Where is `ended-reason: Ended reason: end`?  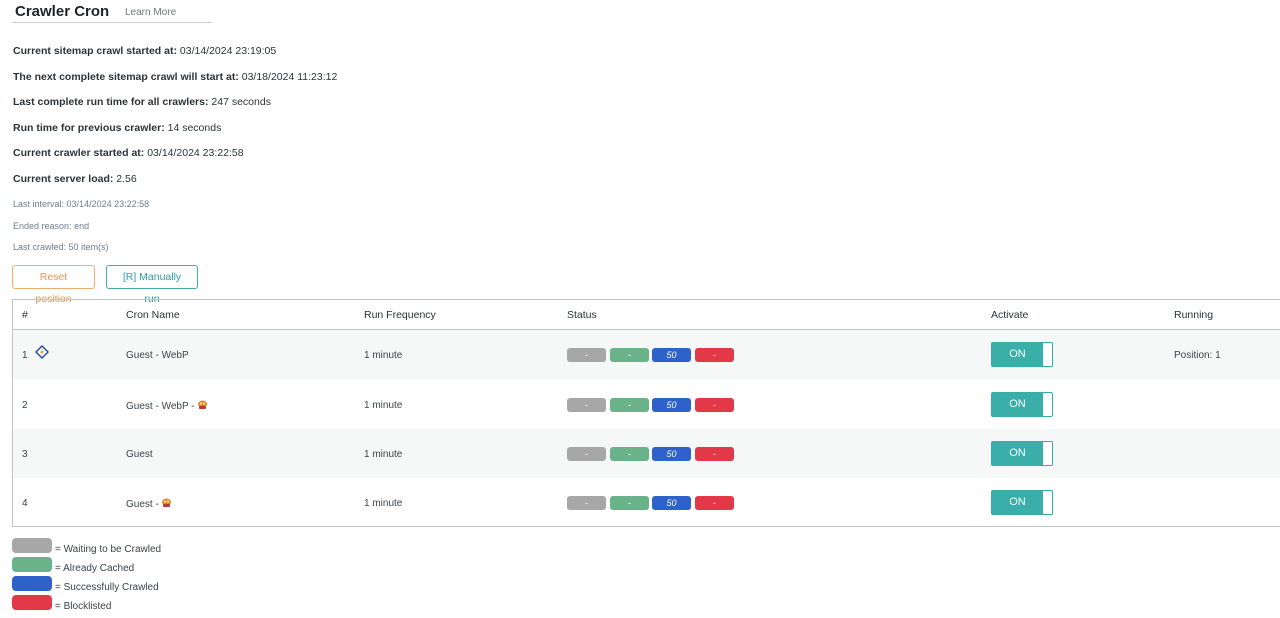 ended-reason: Ended reason: end is located at coordinates (51, 226).